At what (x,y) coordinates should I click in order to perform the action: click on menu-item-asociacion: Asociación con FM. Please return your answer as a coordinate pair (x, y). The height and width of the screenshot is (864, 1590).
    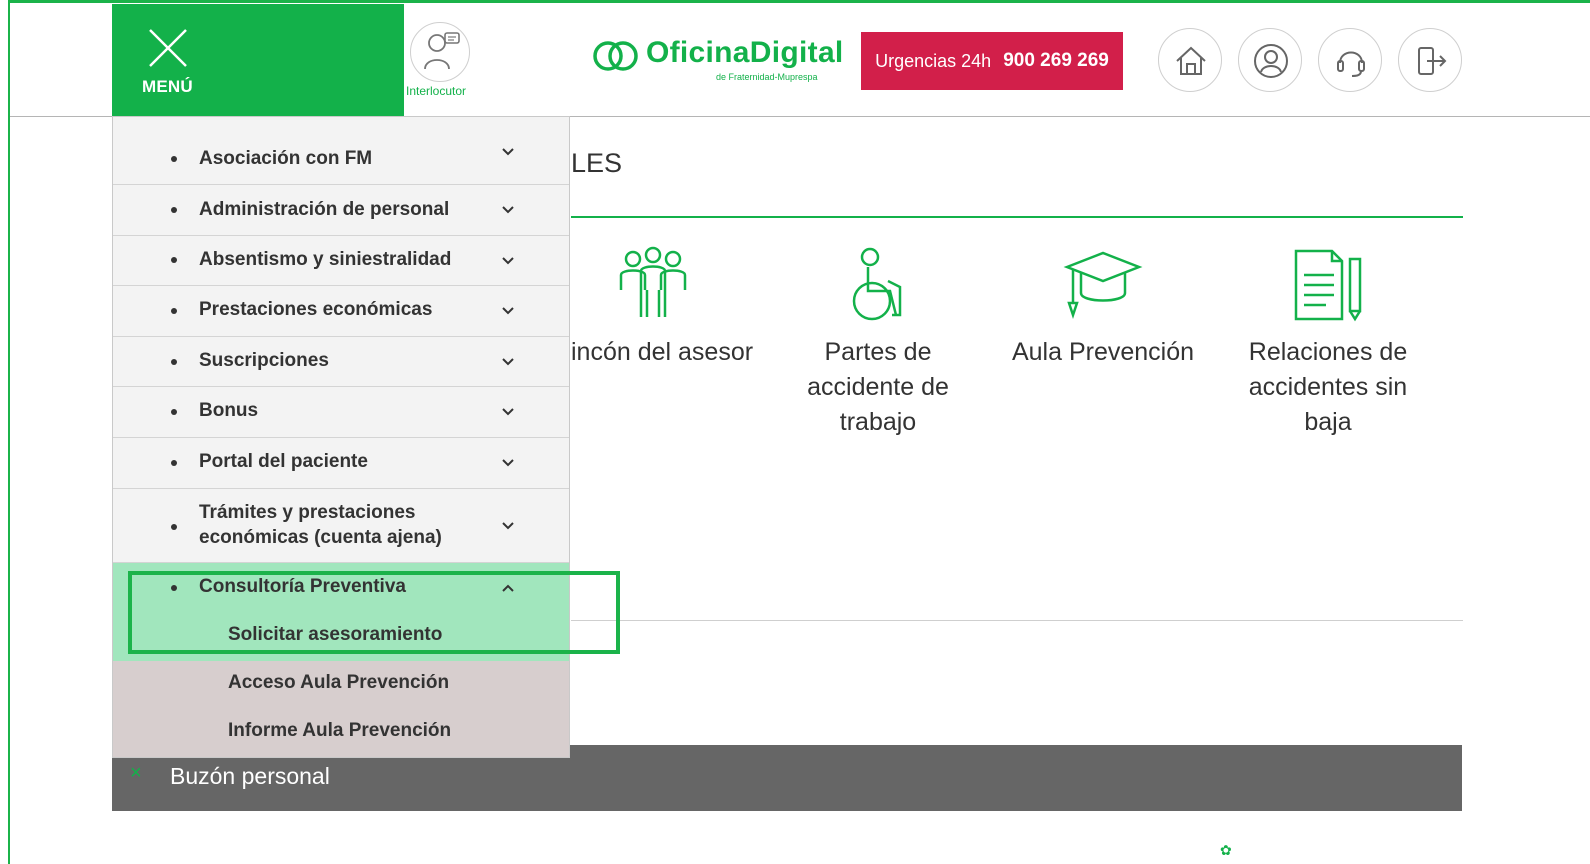
    Looking at the image, I should click on (341, 151).